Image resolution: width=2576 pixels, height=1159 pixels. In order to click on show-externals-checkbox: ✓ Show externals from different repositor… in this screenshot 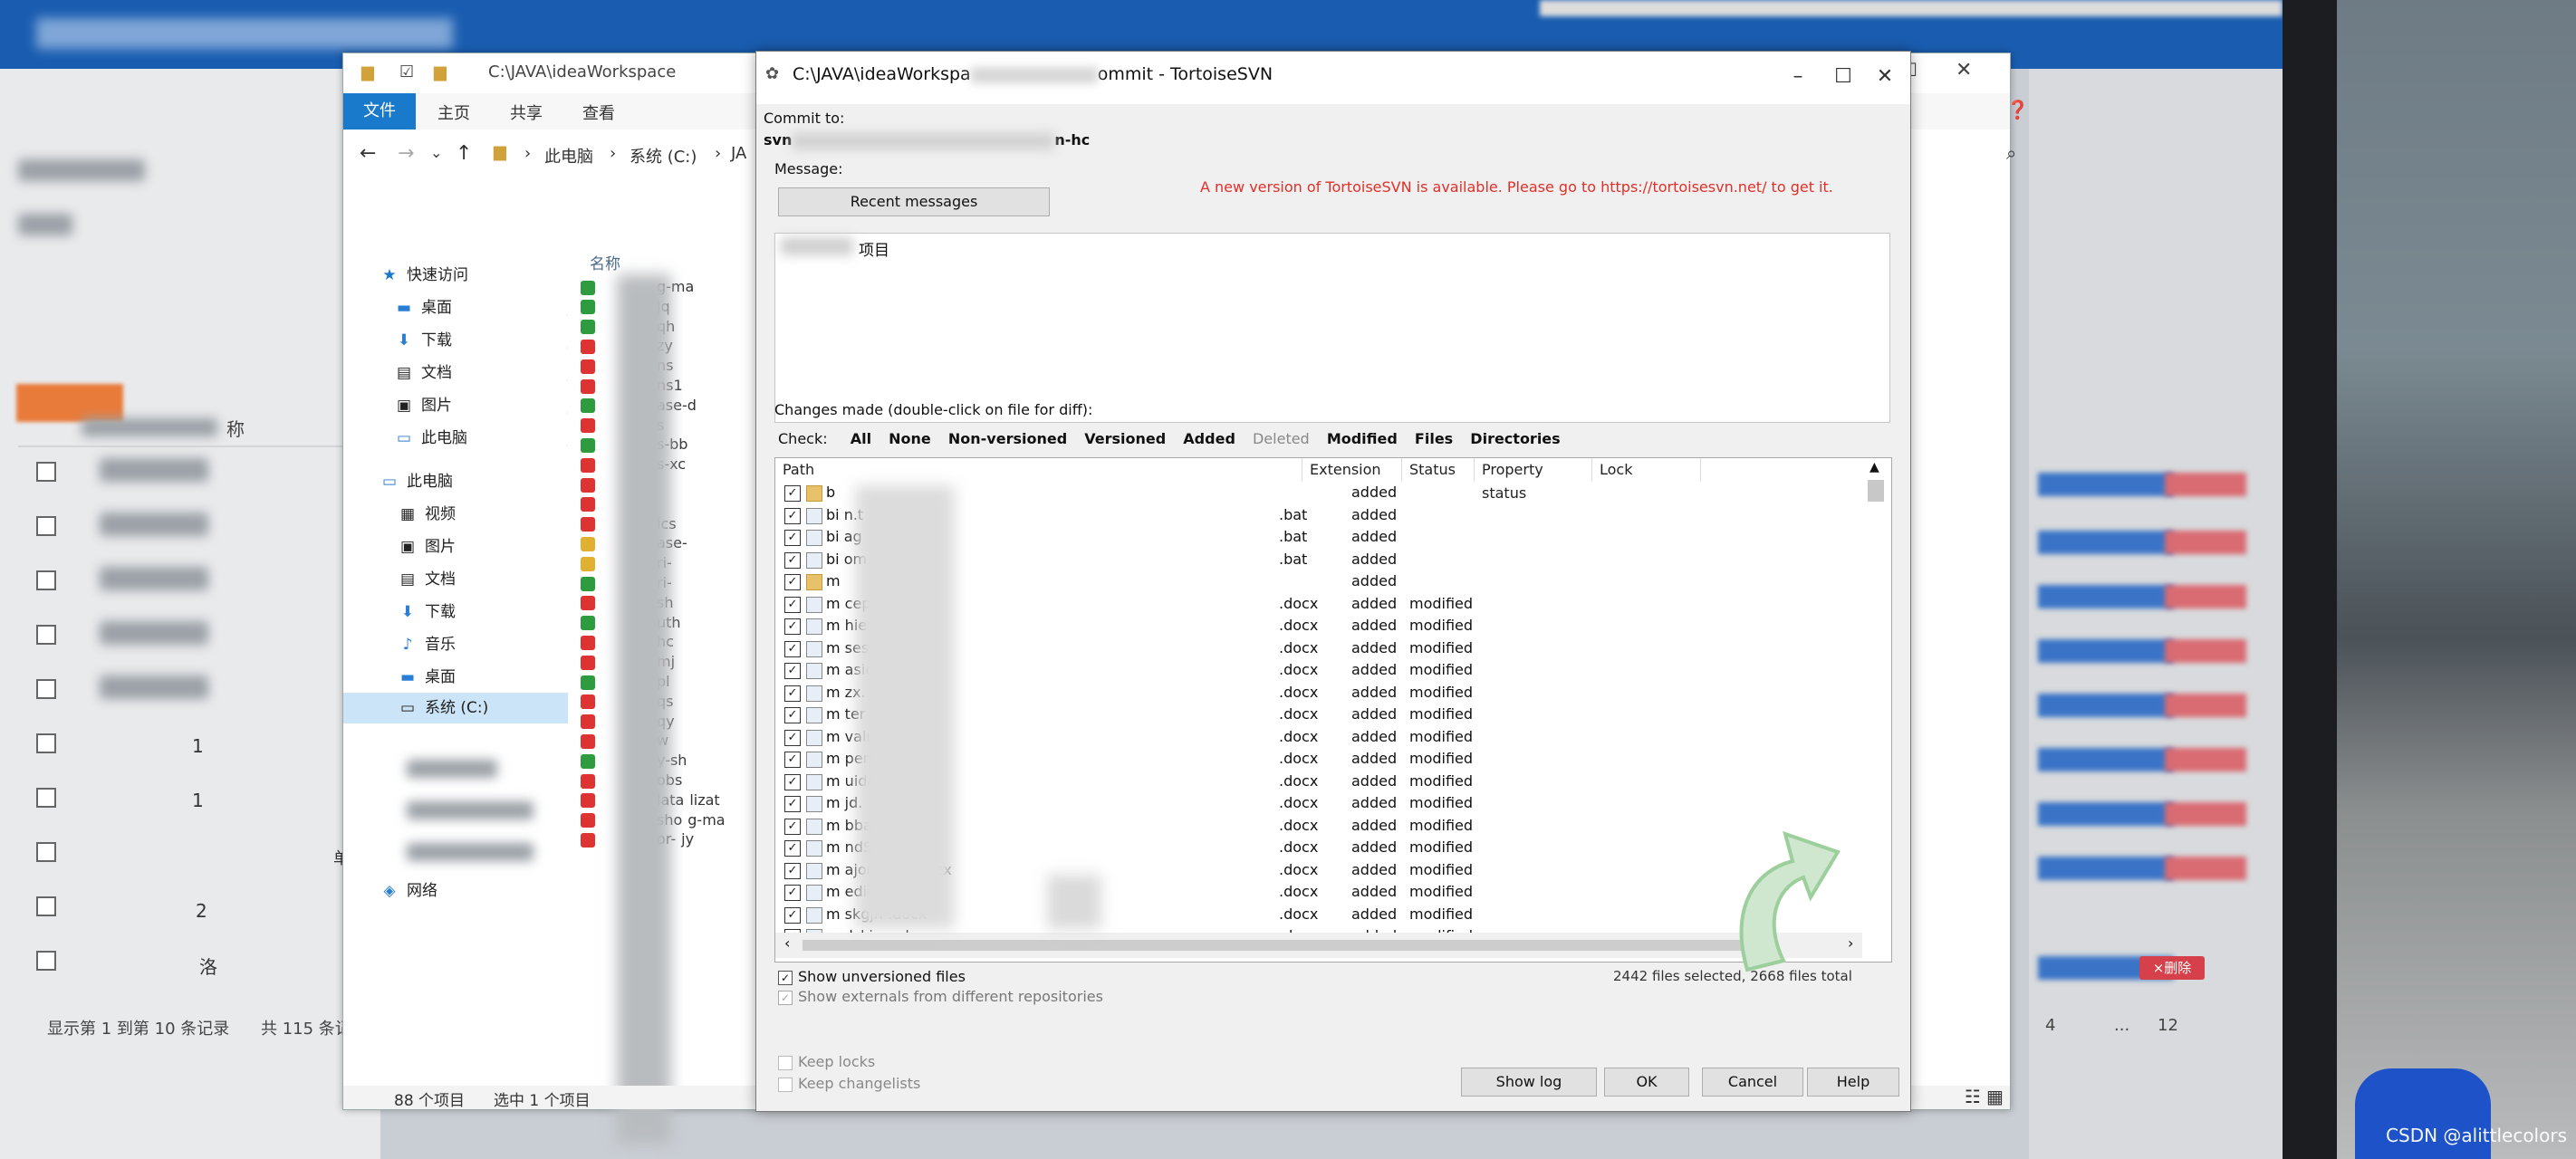, I will do `click(940, 997)`.